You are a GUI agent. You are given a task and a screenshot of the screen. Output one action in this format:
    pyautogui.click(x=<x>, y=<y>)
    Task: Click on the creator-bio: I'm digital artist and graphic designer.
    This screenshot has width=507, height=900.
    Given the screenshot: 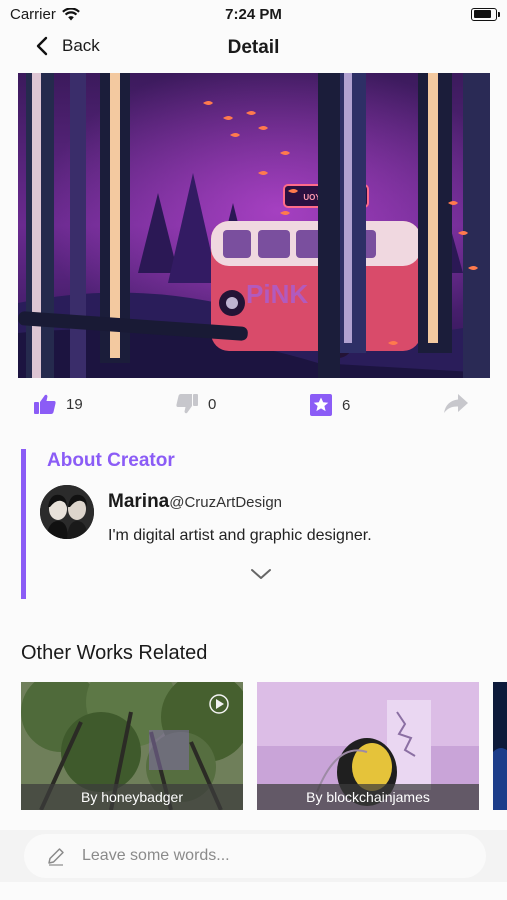 What is the action you would take?
    pyautogui.click(x=240, y=535)
    